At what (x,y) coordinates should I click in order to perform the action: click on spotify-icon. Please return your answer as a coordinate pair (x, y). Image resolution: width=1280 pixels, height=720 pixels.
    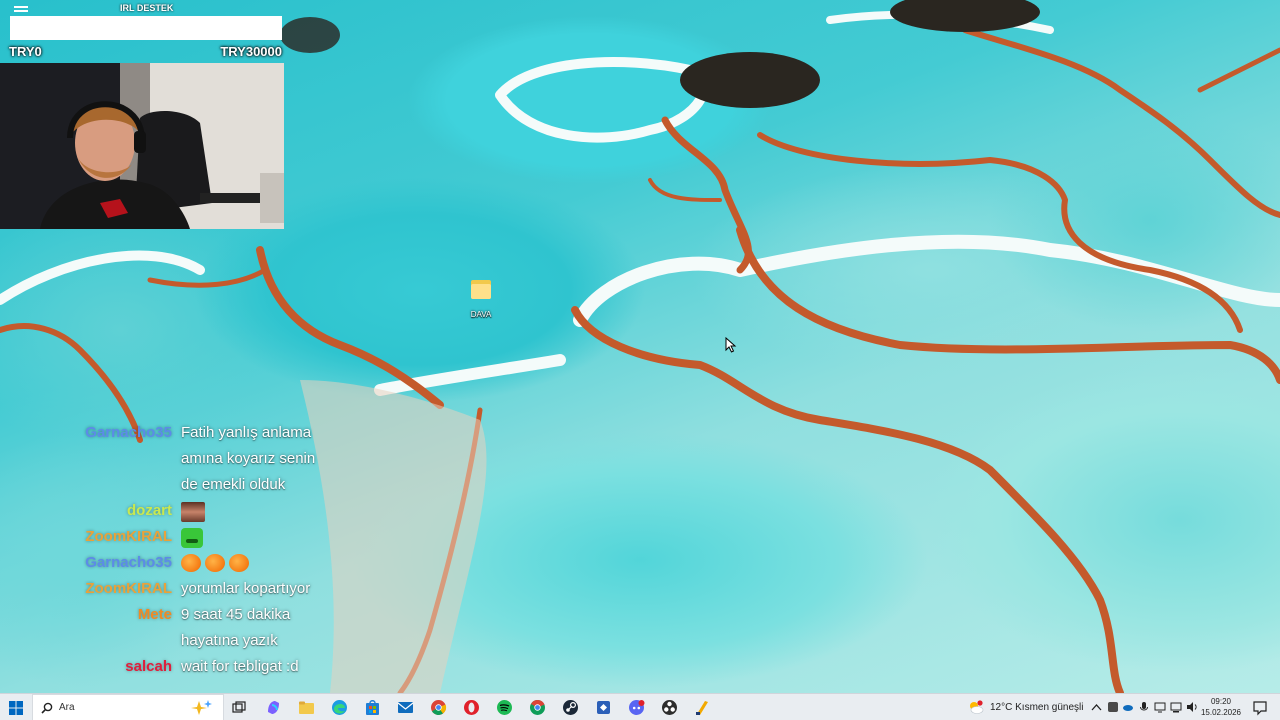
    Looking at the image, I should click on (504, 707).